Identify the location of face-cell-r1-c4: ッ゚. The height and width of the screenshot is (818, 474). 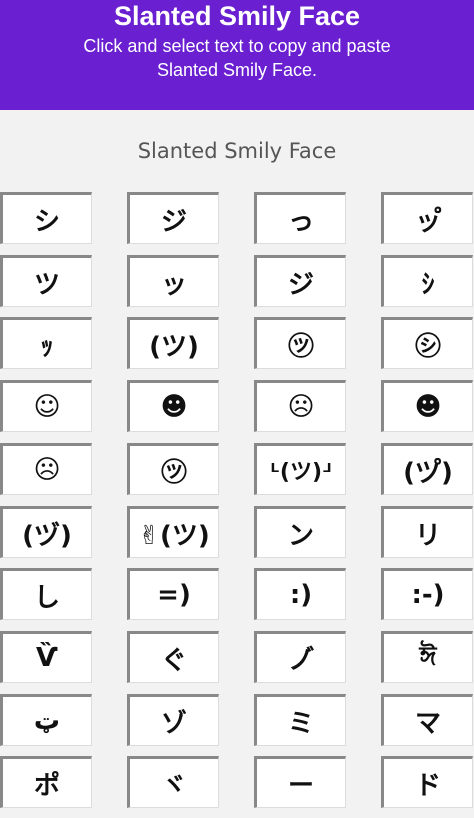
(427, 218).